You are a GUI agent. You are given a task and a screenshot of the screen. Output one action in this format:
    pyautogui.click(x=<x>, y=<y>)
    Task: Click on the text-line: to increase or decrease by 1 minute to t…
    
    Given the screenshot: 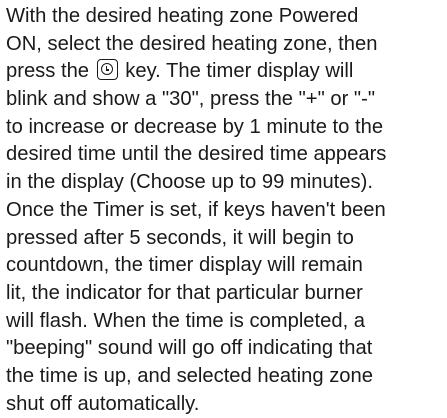 What is the action you would take?
    pyautogui.click(x=195, y=126)
    